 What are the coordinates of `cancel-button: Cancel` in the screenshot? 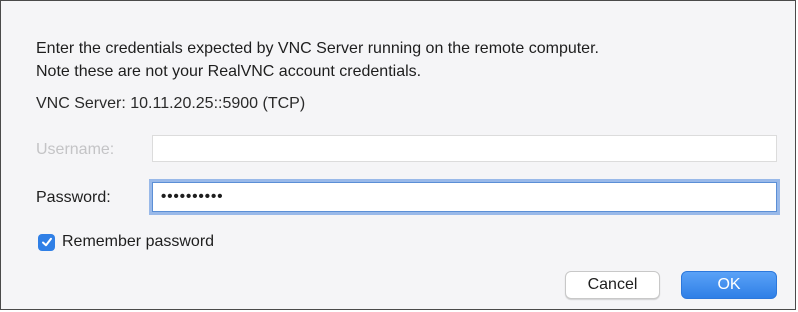 It's located at (612, 285).